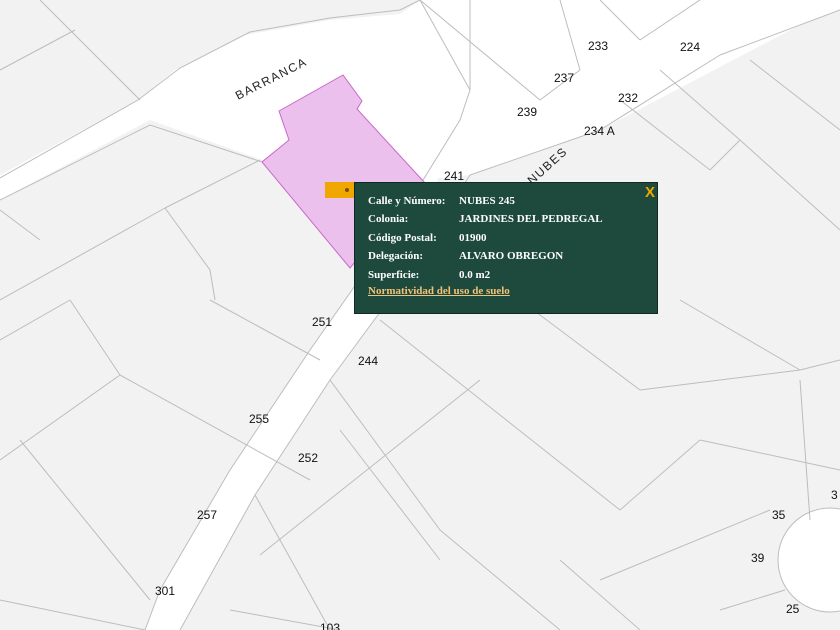 The width and height of the screenshot is (840, 630). Describe the element at coordinates (394, 275) in the screenshot. I see `info-label: Superficie:` at that location.